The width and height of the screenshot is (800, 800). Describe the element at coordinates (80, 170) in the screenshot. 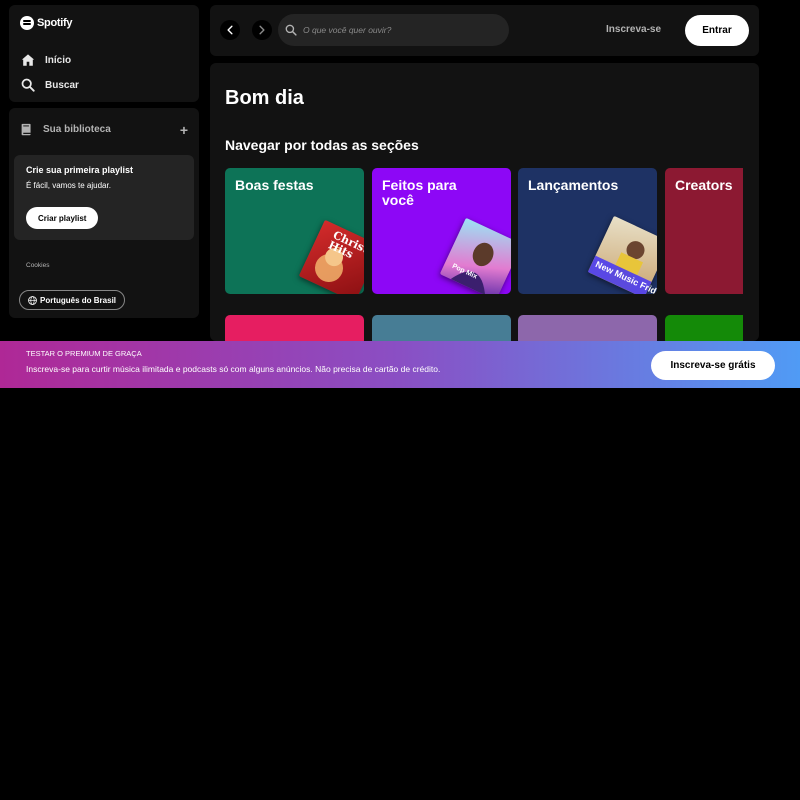

I see `create-playlist-title: Crie sua primeira playlist` at that location.